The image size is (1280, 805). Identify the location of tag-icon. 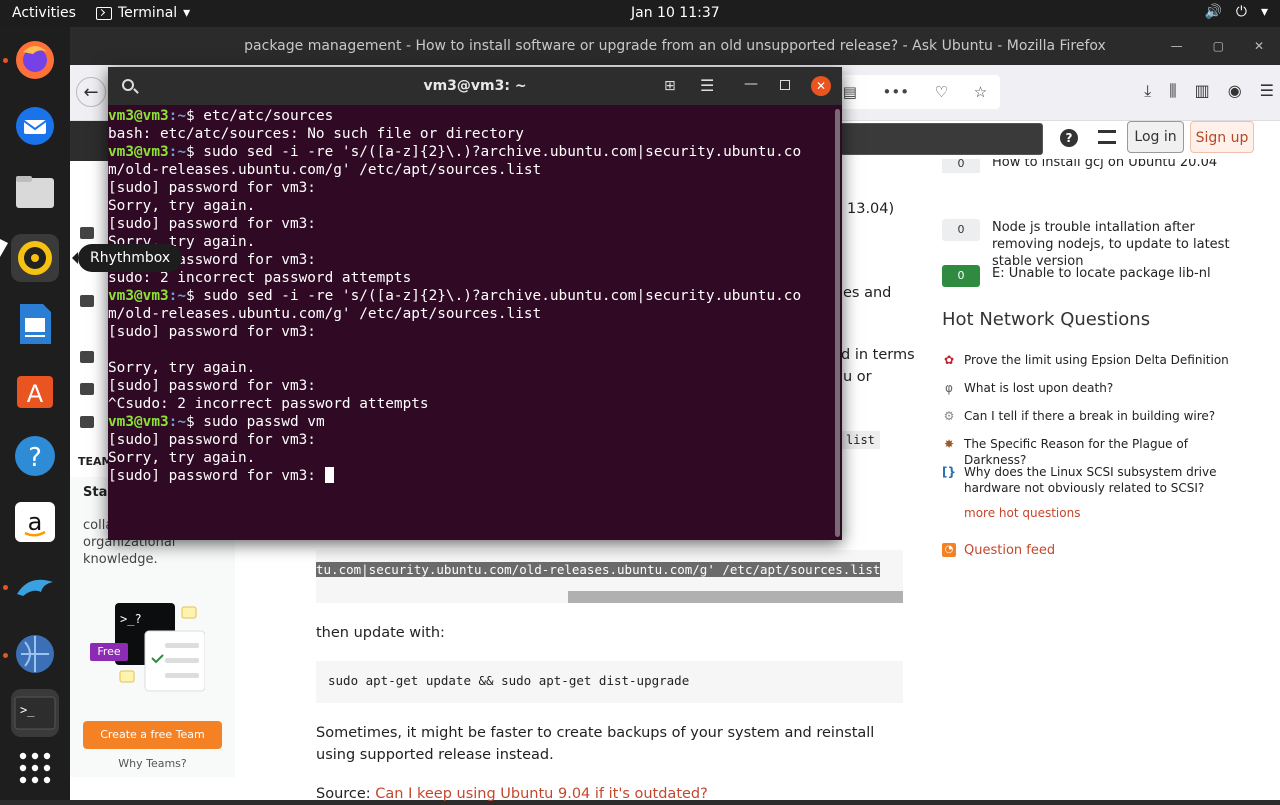
(87, 301).